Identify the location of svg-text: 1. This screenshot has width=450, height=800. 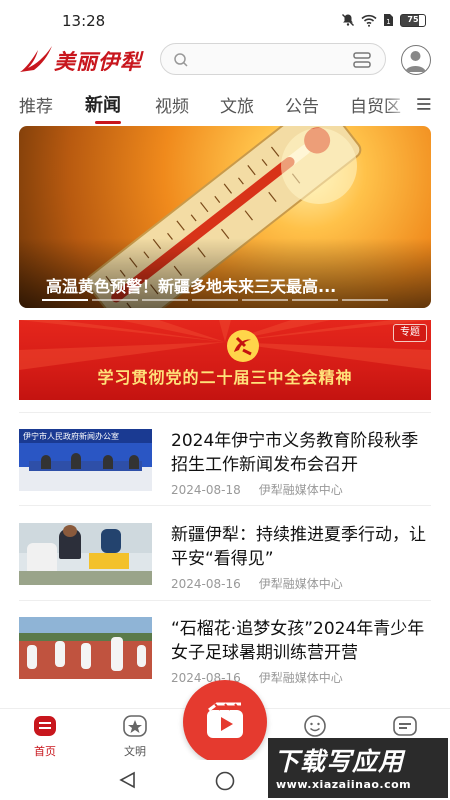
(388, 22).